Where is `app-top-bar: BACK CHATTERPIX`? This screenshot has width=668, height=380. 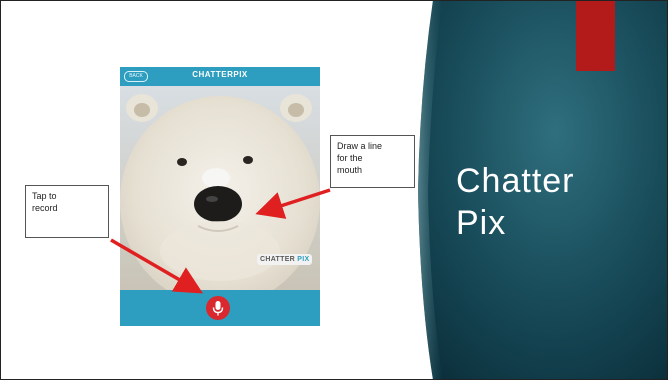
app-top-bar: BACK CHATTERPIX is located at coordinates (220, 76).